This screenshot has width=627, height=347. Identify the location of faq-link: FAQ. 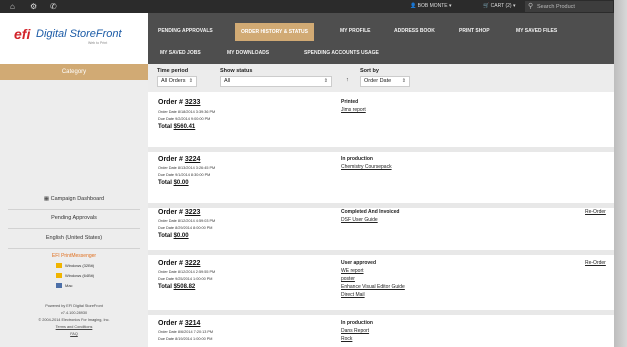
(74, 334).